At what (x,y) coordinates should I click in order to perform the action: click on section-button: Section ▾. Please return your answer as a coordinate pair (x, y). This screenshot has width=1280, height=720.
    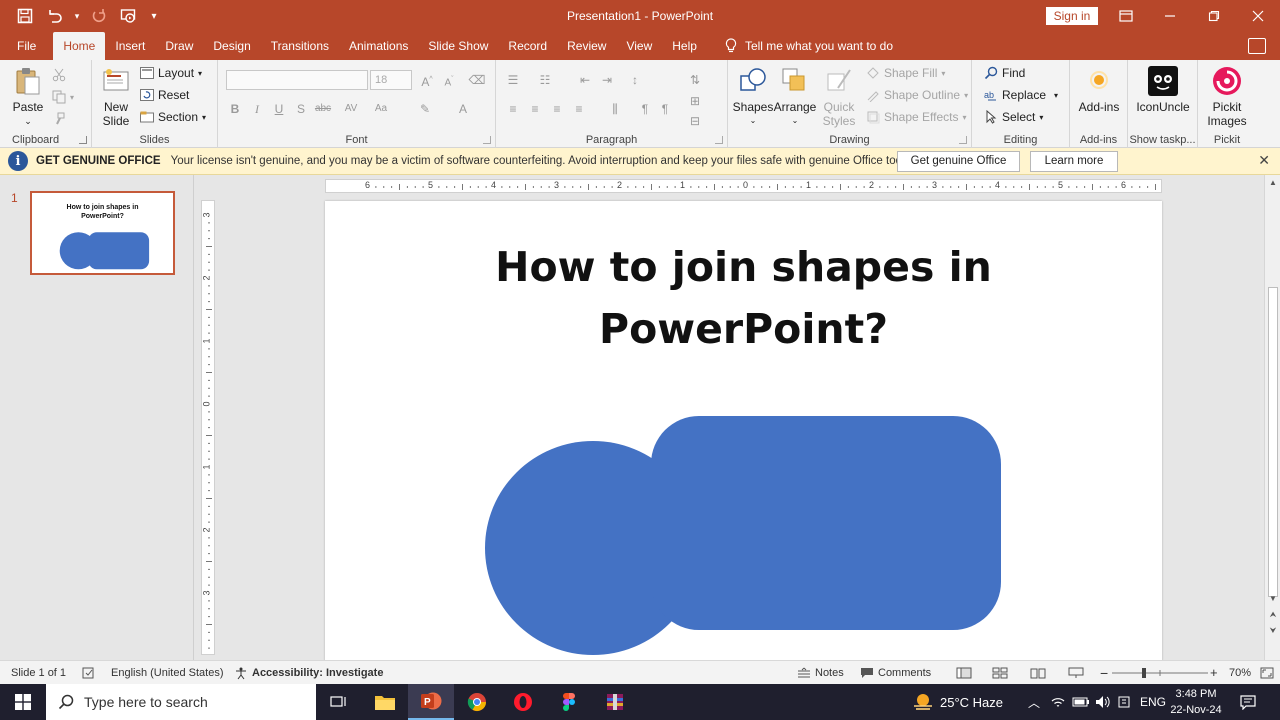
    Looking at the image, I should click on (173, 117).